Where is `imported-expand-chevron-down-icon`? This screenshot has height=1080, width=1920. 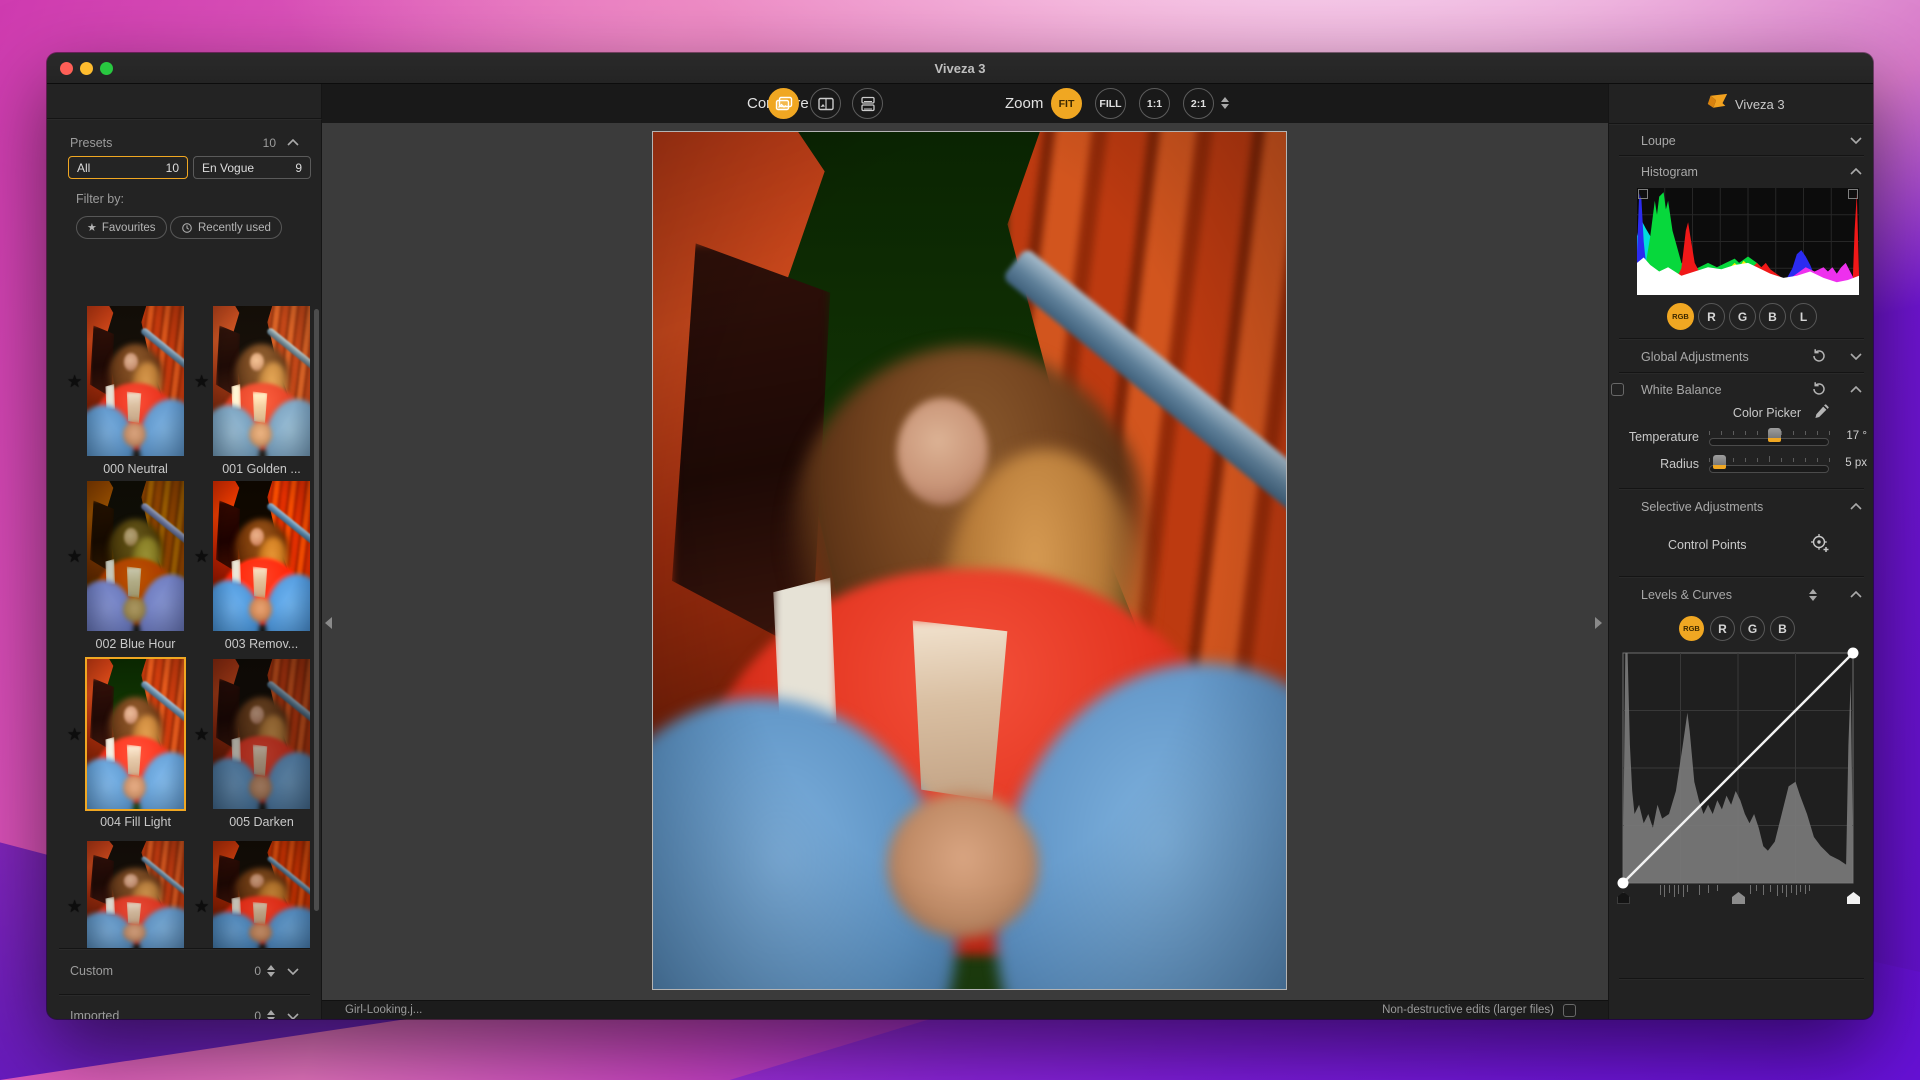 imported-expand-chevron-down-icon is located at coordinates (293, 1016).